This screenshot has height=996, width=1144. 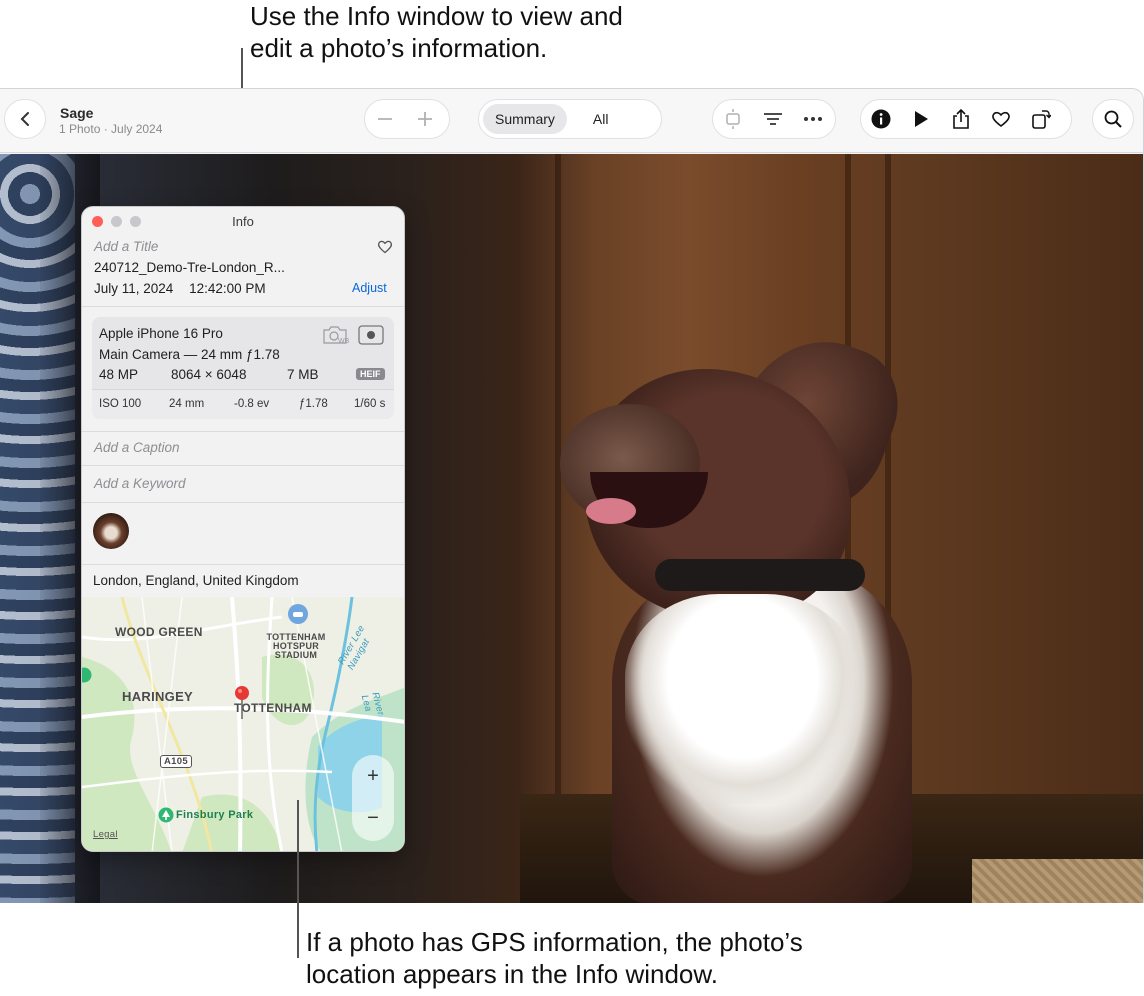 What do you see at coordinates (140, 483) in the screenshot?
I see `keyword-field: Add a Keyword` at bounding box center [140, 483].